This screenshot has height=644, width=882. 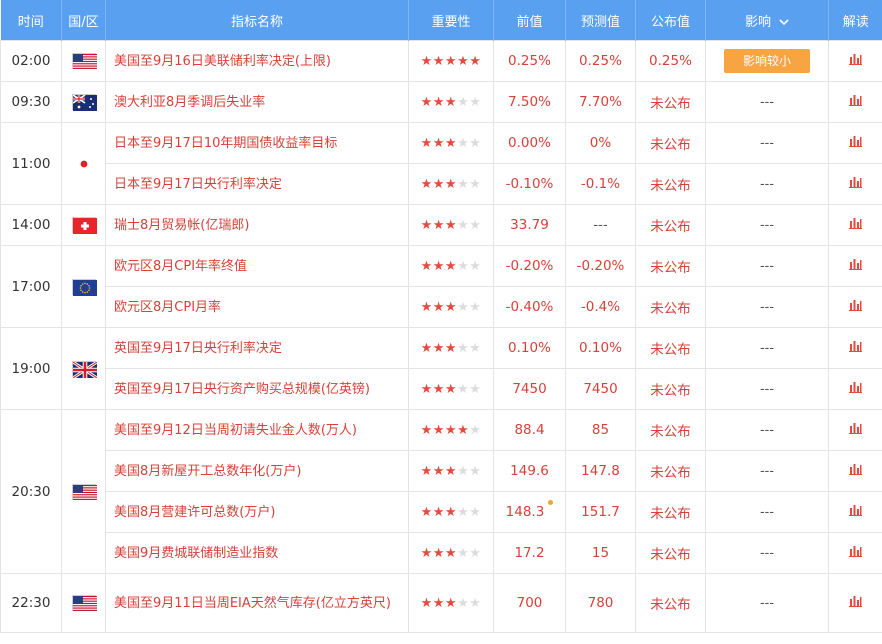 What do you see at coordinates (257, 307) in the screenshot?
I see `indicator-name: 欧元区8月CPI月率` at bounding box center [257, 307].